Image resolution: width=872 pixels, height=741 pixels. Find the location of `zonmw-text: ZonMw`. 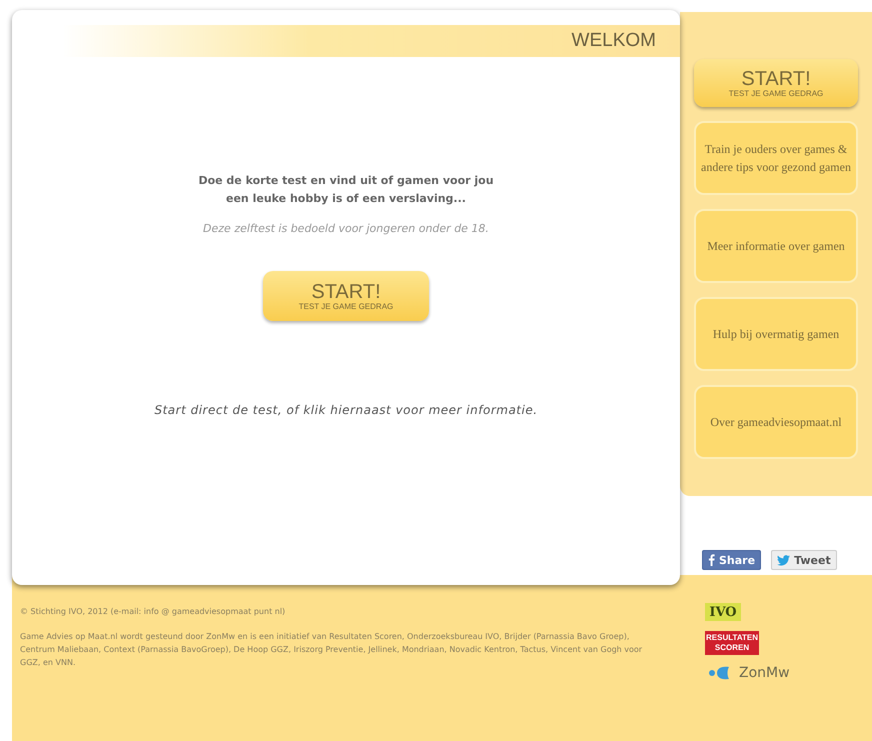

zonmw-text: ZonMw is located at coordinates (764, 673).